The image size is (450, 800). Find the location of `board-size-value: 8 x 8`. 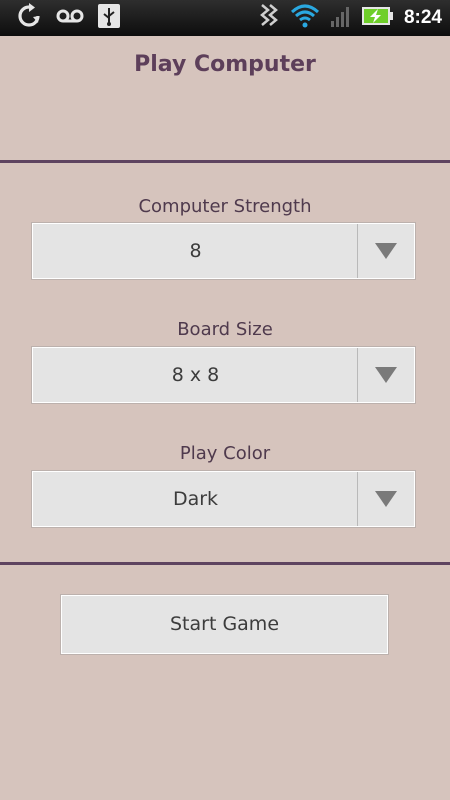

board-size-value: 8 x 8 is located at coordinates (195, 375).